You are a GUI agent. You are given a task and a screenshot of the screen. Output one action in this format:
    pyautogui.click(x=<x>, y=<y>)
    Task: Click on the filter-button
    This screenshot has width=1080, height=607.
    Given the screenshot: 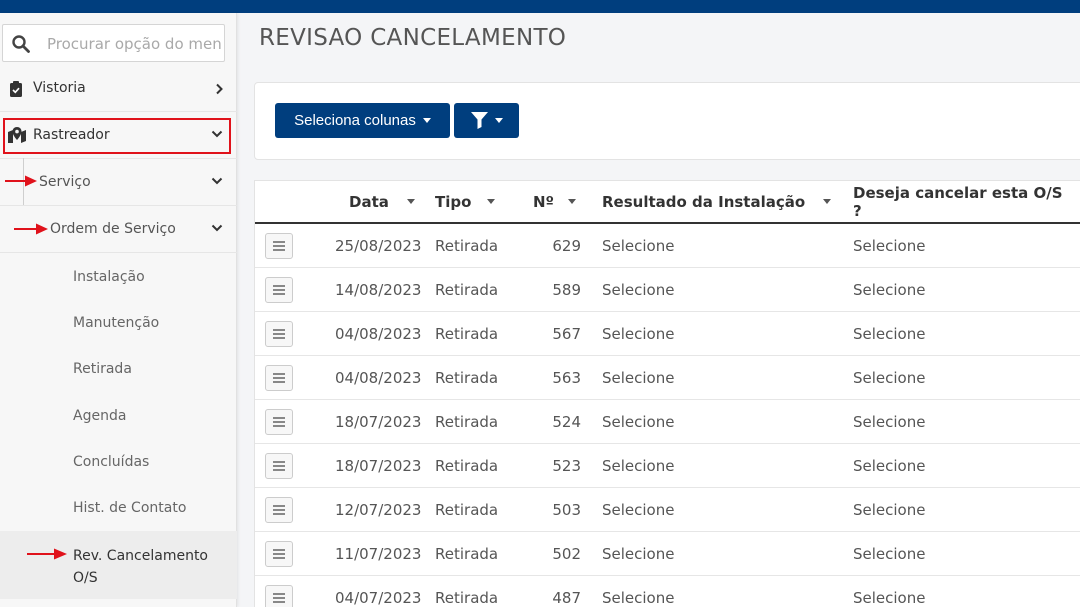 What is the action you would take?
    pyautogui.click(x=486, y=120)
    